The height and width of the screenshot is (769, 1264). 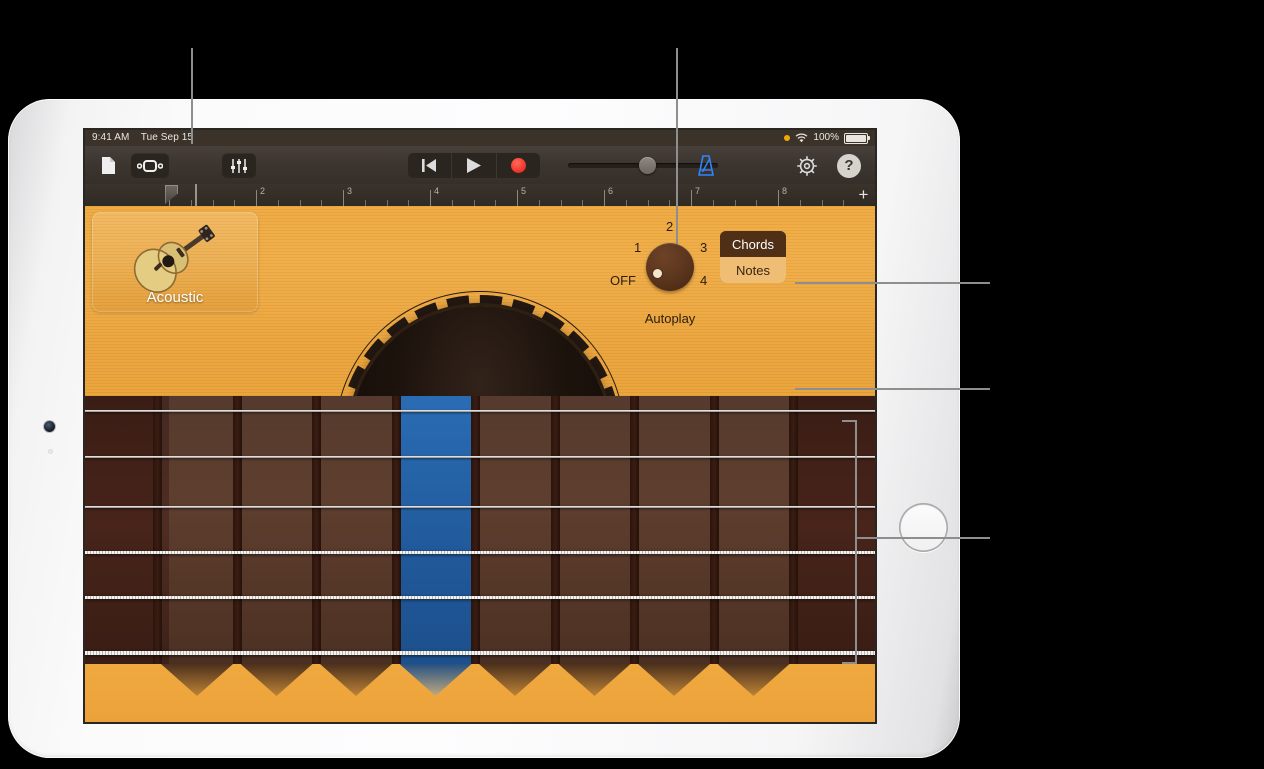 I want to click on loop-browser-icon, so click(x=150, y=165).